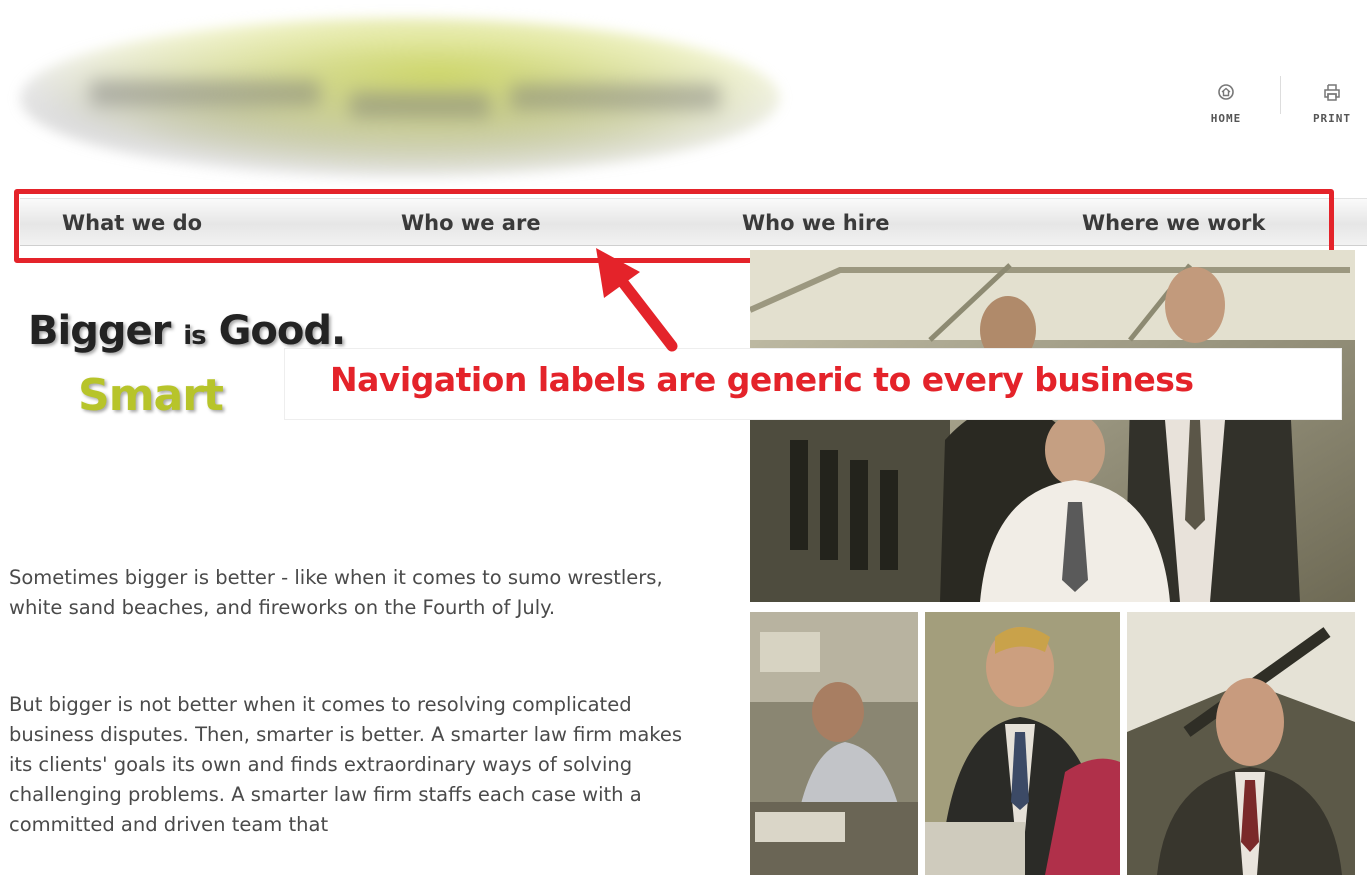 The image size is (1367, 875). Describe the element at coordinates (834, 743) in the screenshot. I see `team-photo-desk` at that location.